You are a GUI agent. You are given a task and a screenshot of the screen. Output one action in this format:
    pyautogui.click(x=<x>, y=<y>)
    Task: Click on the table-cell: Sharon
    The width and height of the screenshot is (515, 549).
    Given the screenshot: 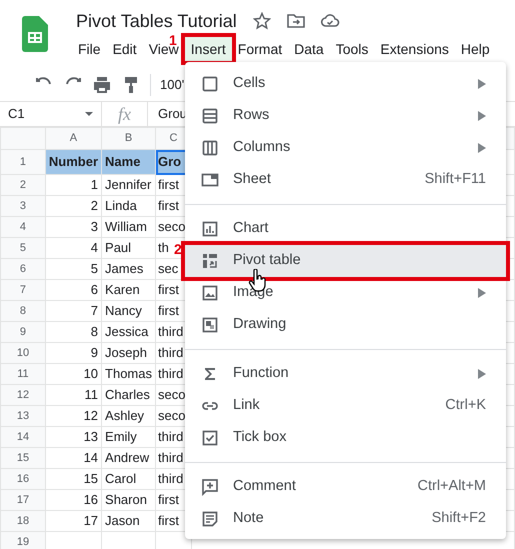 What is the action you would take?
    pyautogui.click(x=129, y=500)
    